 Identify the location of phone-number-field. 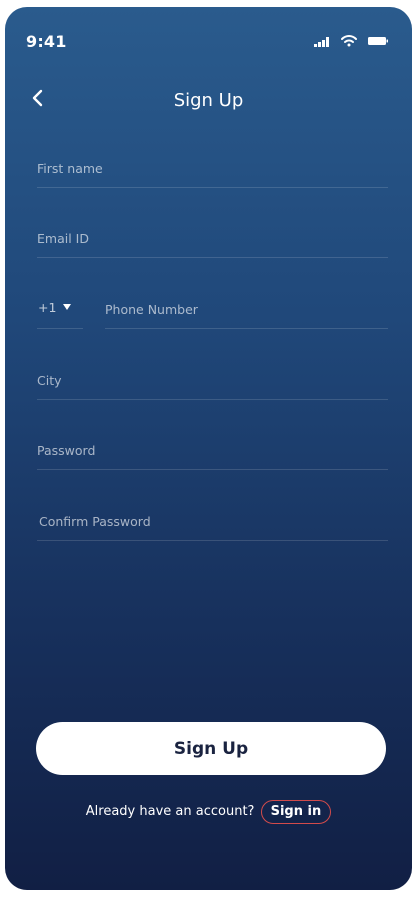
(246, 310).